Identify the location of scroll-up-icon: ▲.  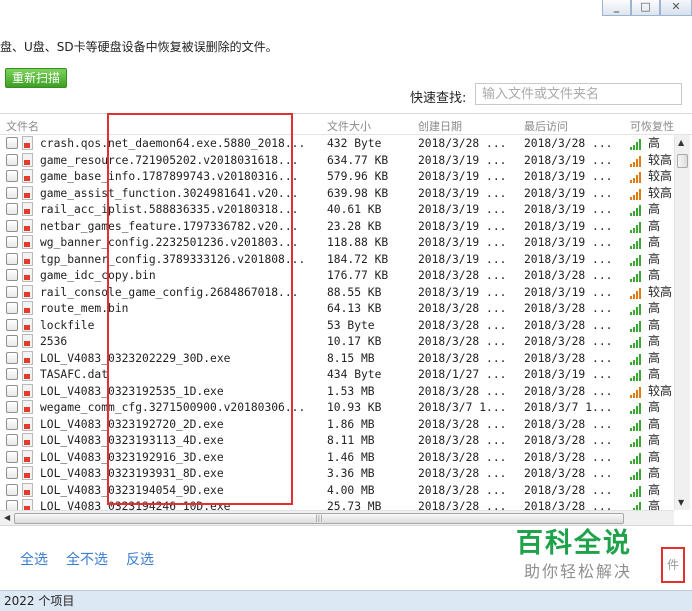
(681, 142).